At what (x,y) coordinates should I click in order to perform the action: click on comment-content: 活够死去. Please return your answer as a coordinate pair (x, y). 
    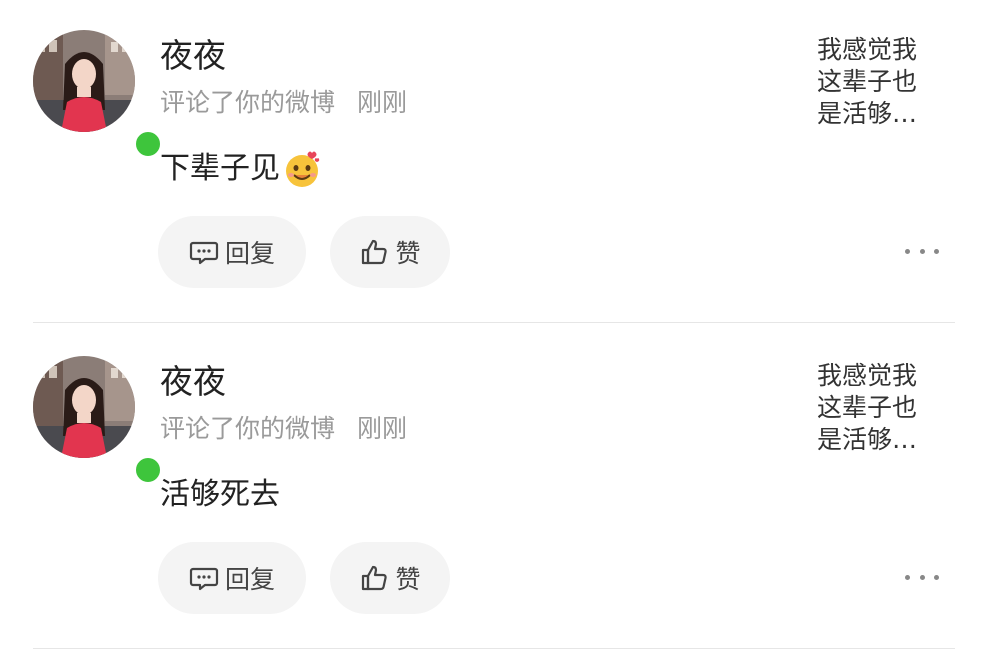
    Looking at the image, I should click on (220, 495).